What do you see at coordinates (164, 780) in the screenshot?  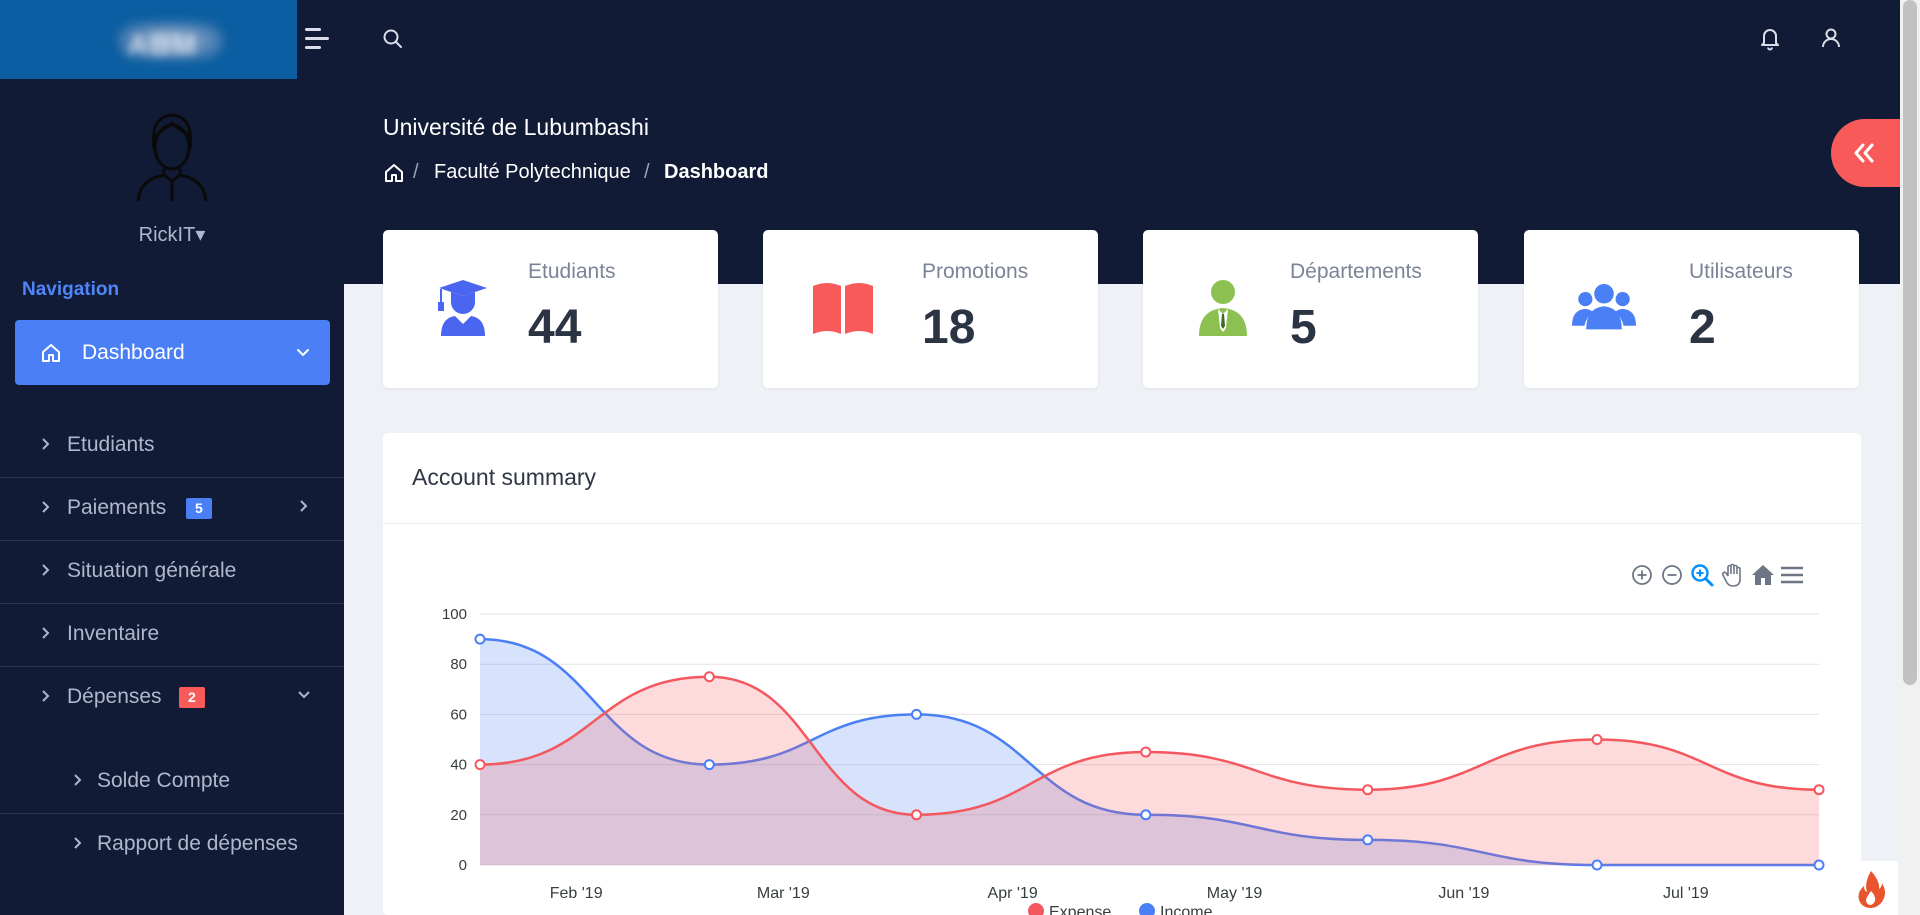 I see `sidebar-item-label: Solde Compte` at bounding box center [164, 780].